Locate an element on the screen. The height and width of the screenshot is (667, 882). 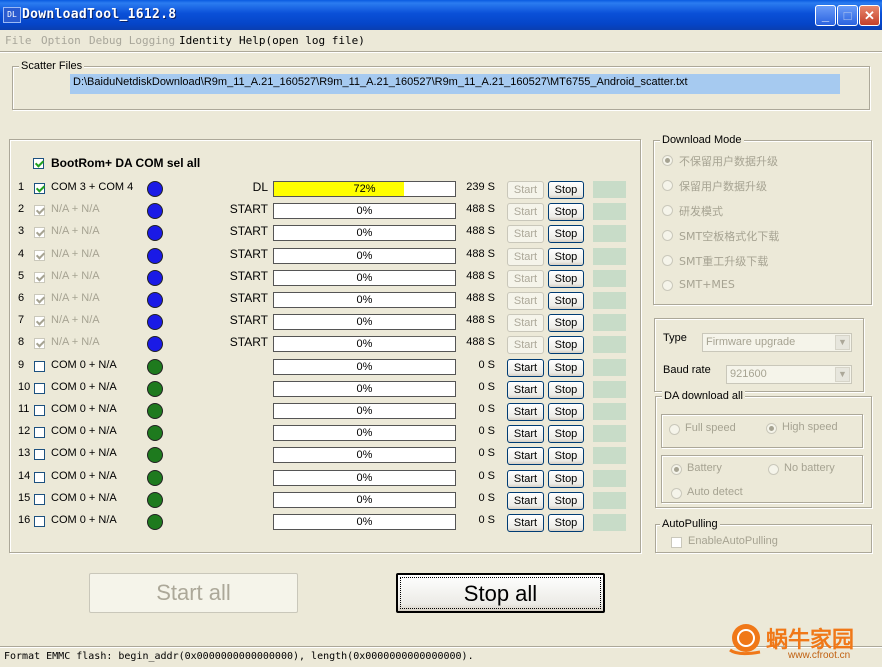
maximize-button: □ is located at coordinates (847, 15).